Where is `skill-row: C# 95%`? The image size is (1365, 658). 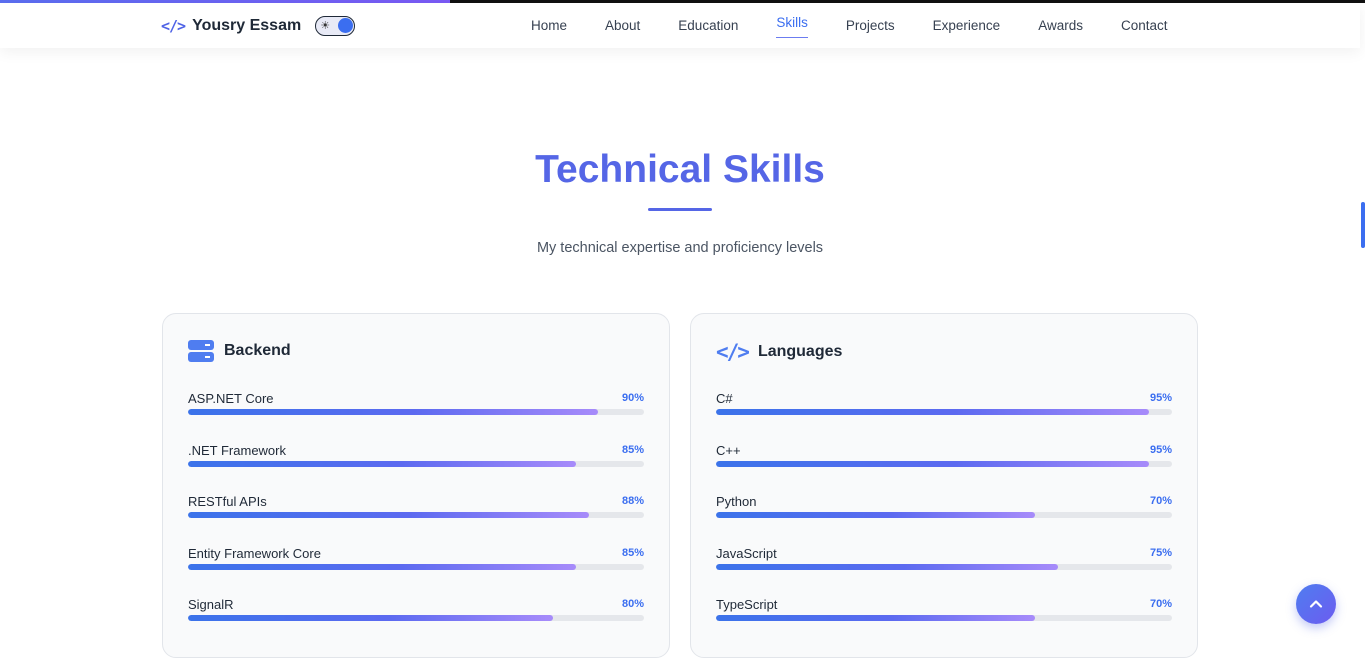
skill-row: C# 95% is located at coordinates (944, 406).